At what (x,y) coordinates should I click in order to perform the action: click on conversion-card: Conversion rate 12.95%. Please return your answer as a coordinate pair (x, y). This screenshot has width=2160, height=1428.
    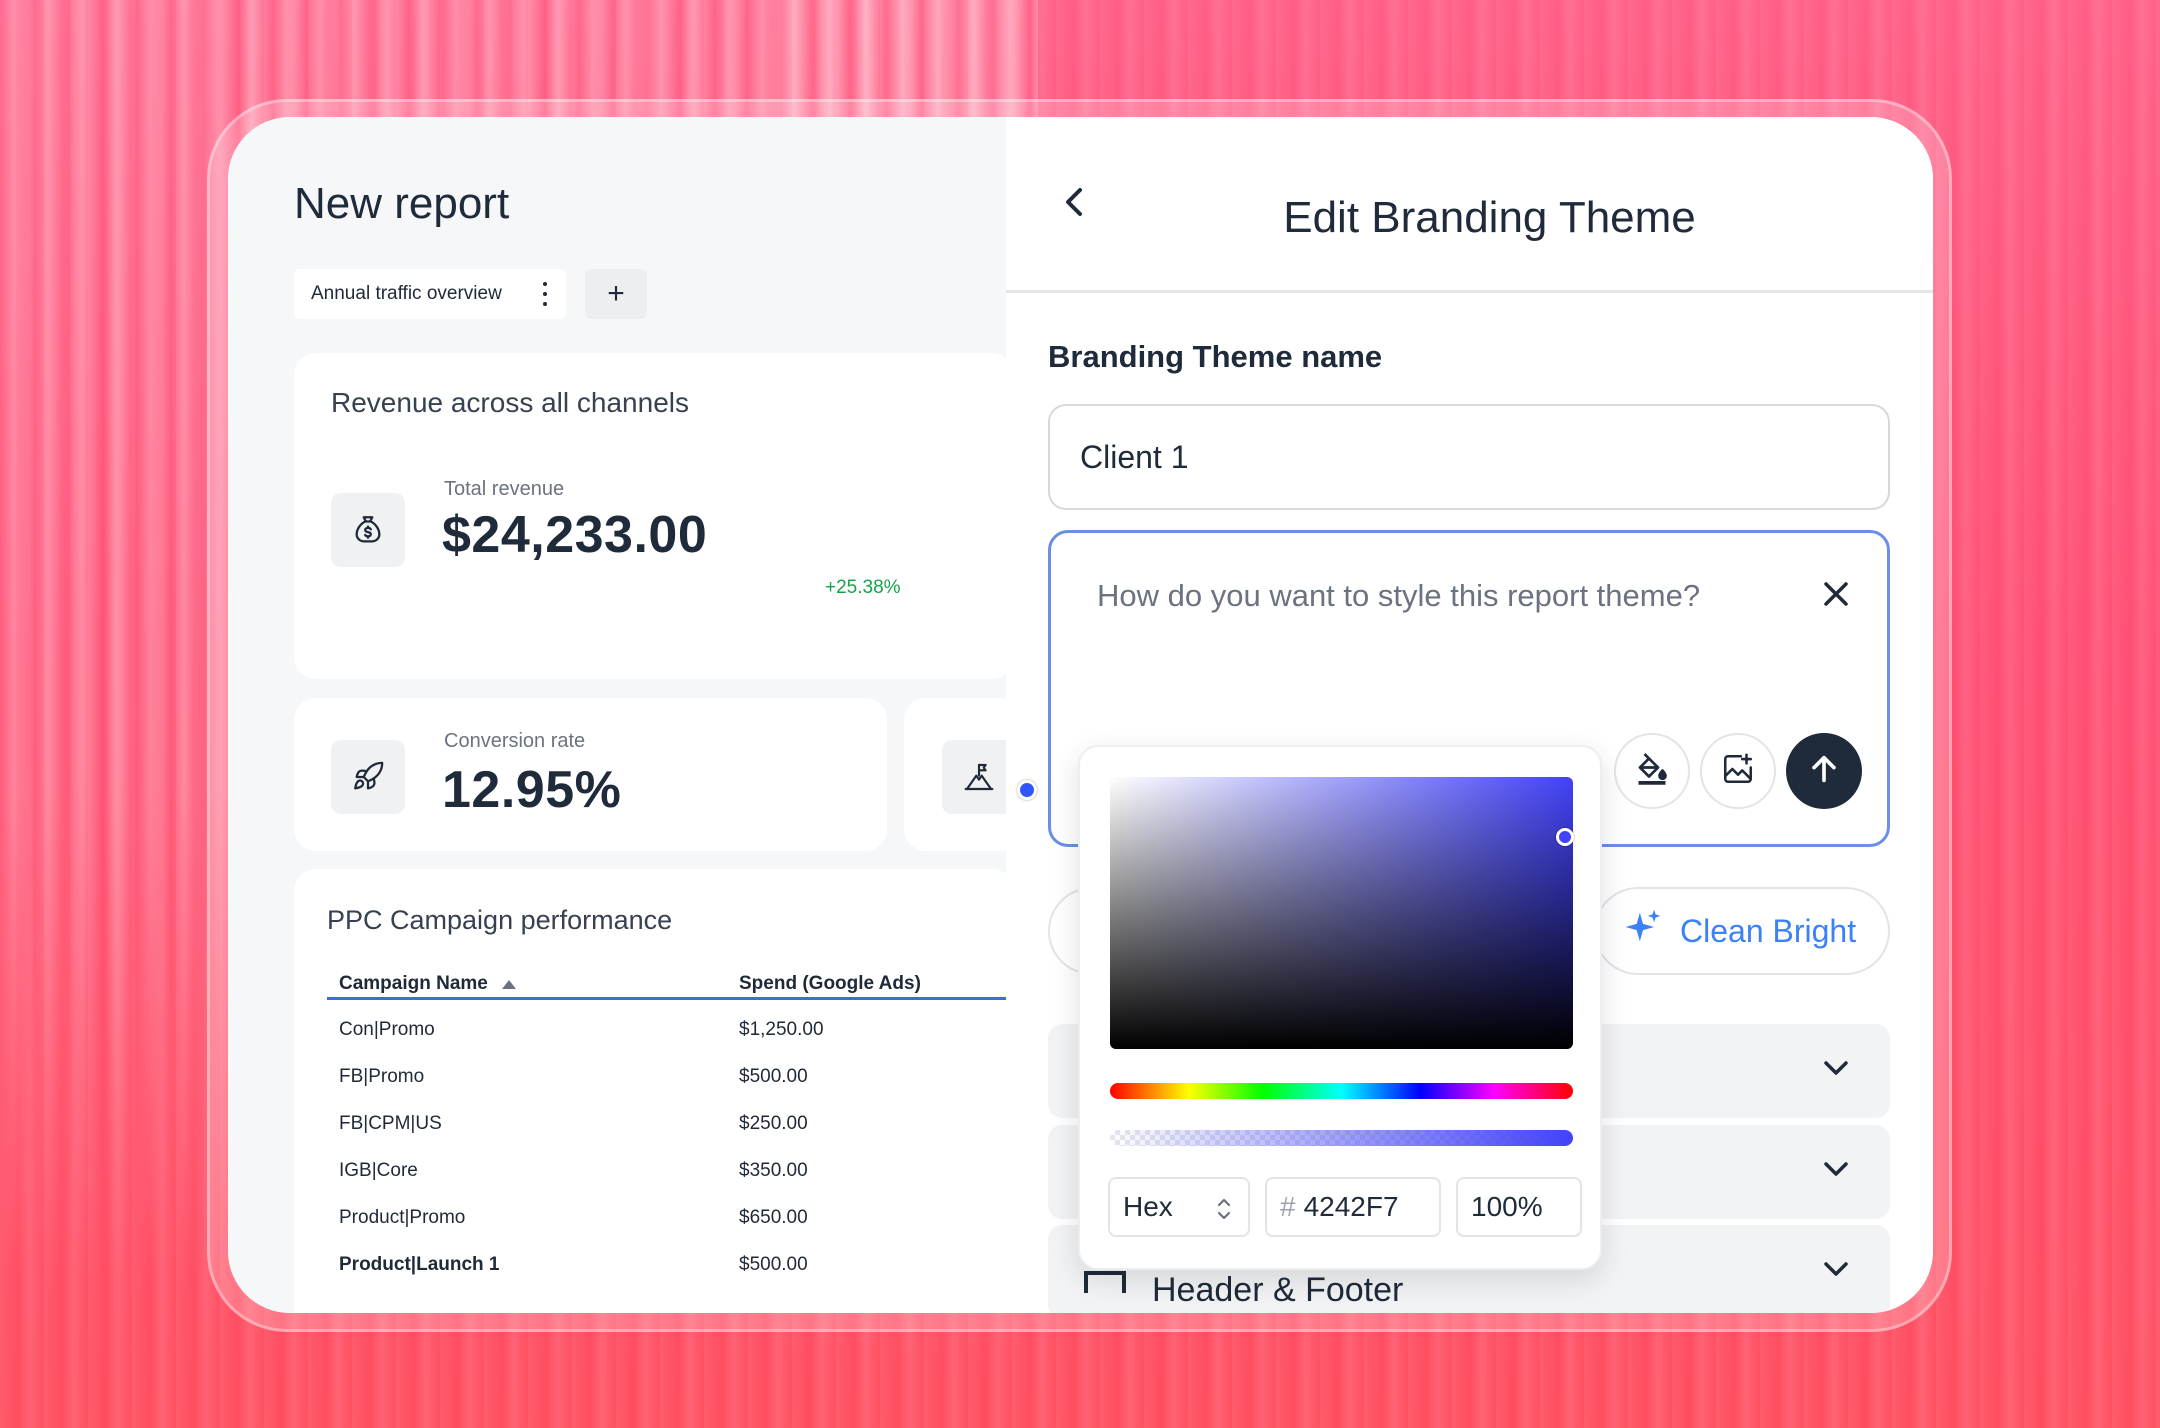
    Looking at the image, I should click on (590, 774).